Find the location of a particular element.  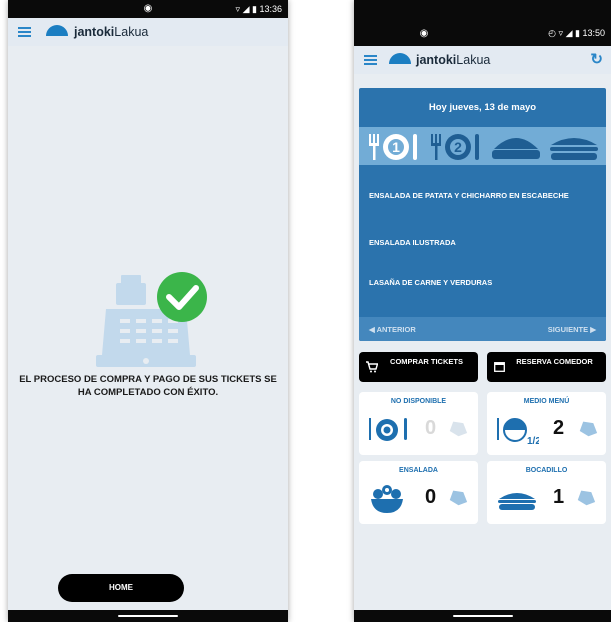

alarm-icon: ◴ is located at coordinates (552, 33).